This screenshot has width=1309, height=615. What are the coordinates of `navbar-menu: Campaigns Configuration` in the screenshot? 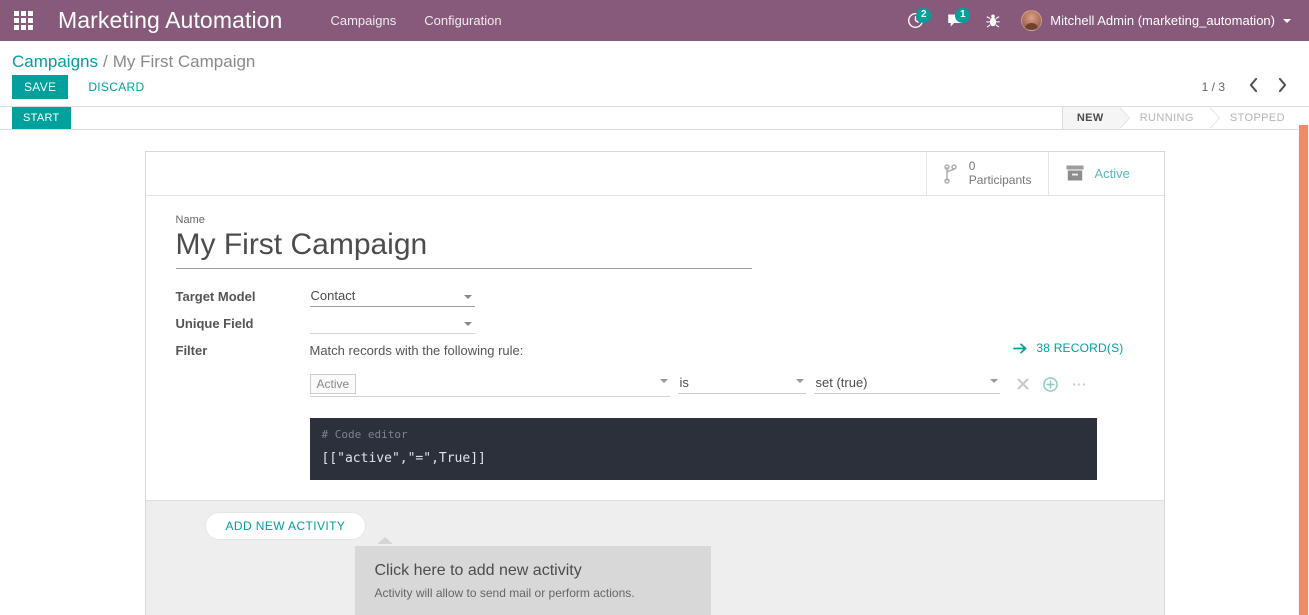 It's located at (415, 20).